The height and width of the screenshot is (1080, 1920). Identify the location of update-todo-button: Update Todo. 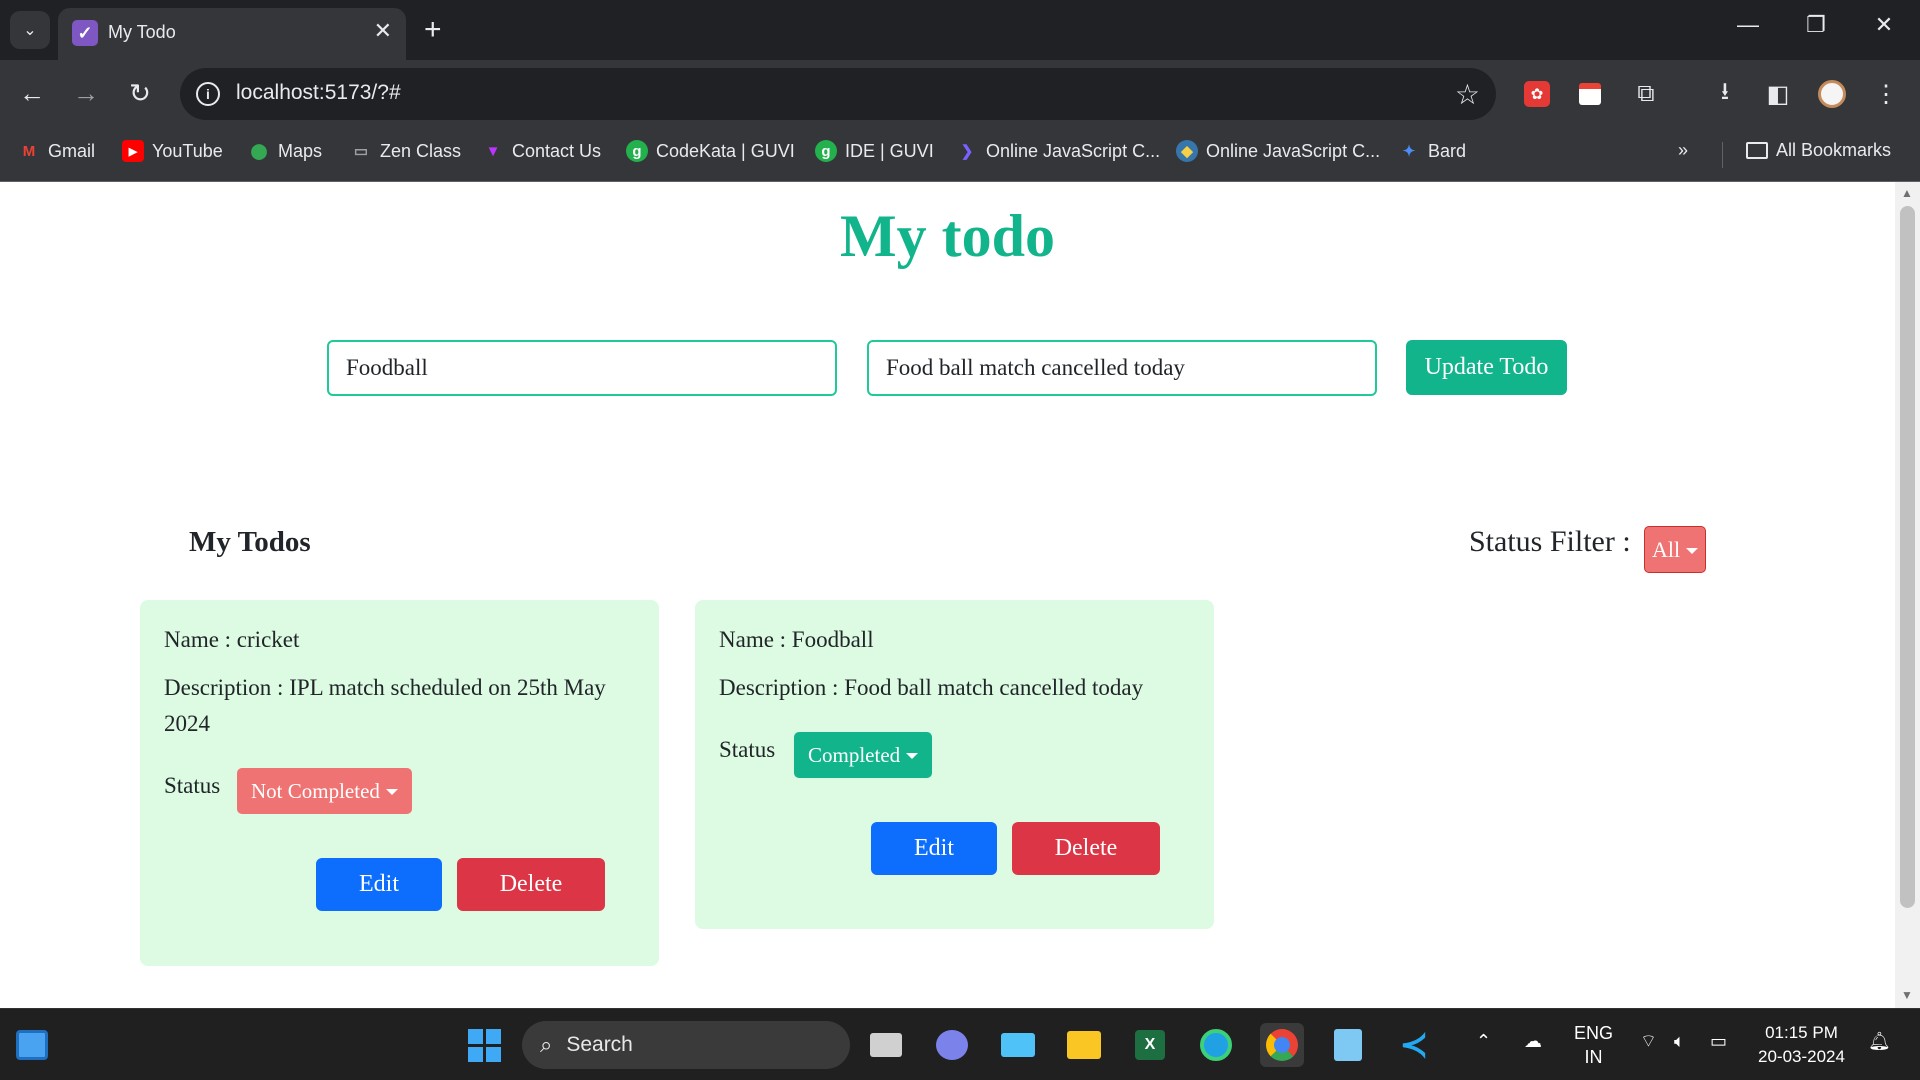
(1486, 367).